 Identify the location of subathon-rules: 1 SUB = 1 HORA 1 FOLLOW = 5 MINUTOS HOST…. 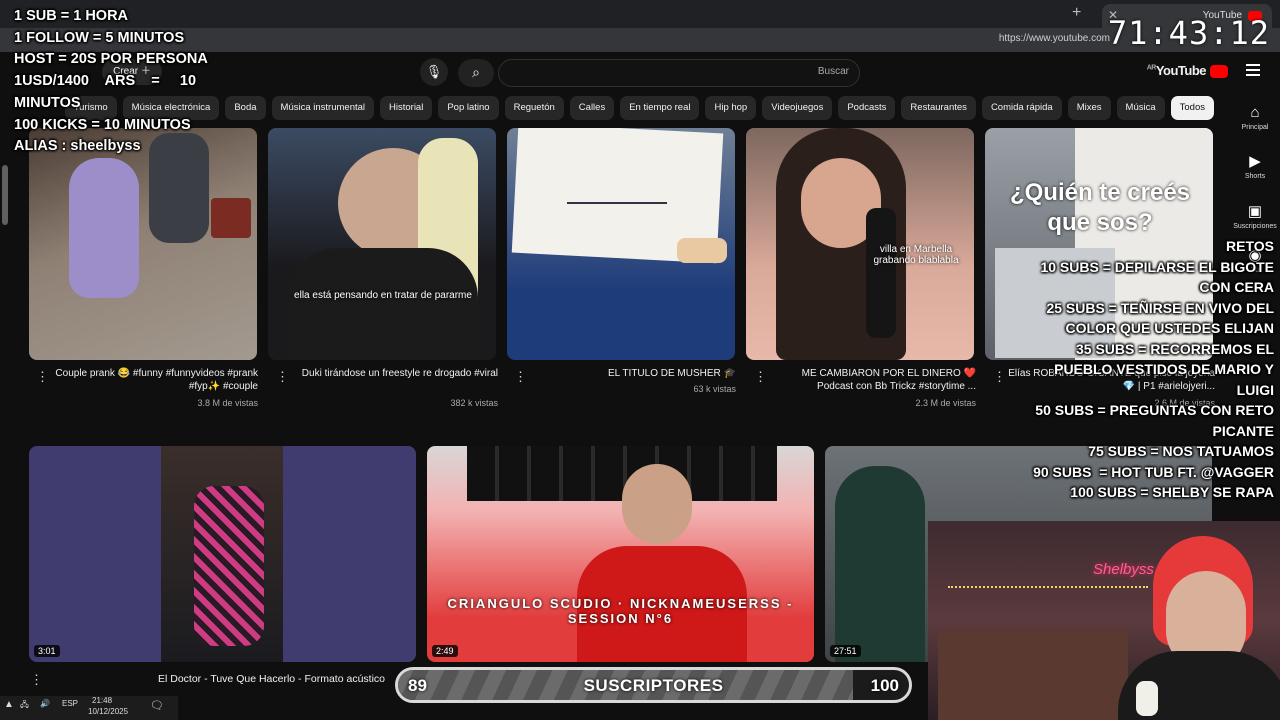
(119, 82).